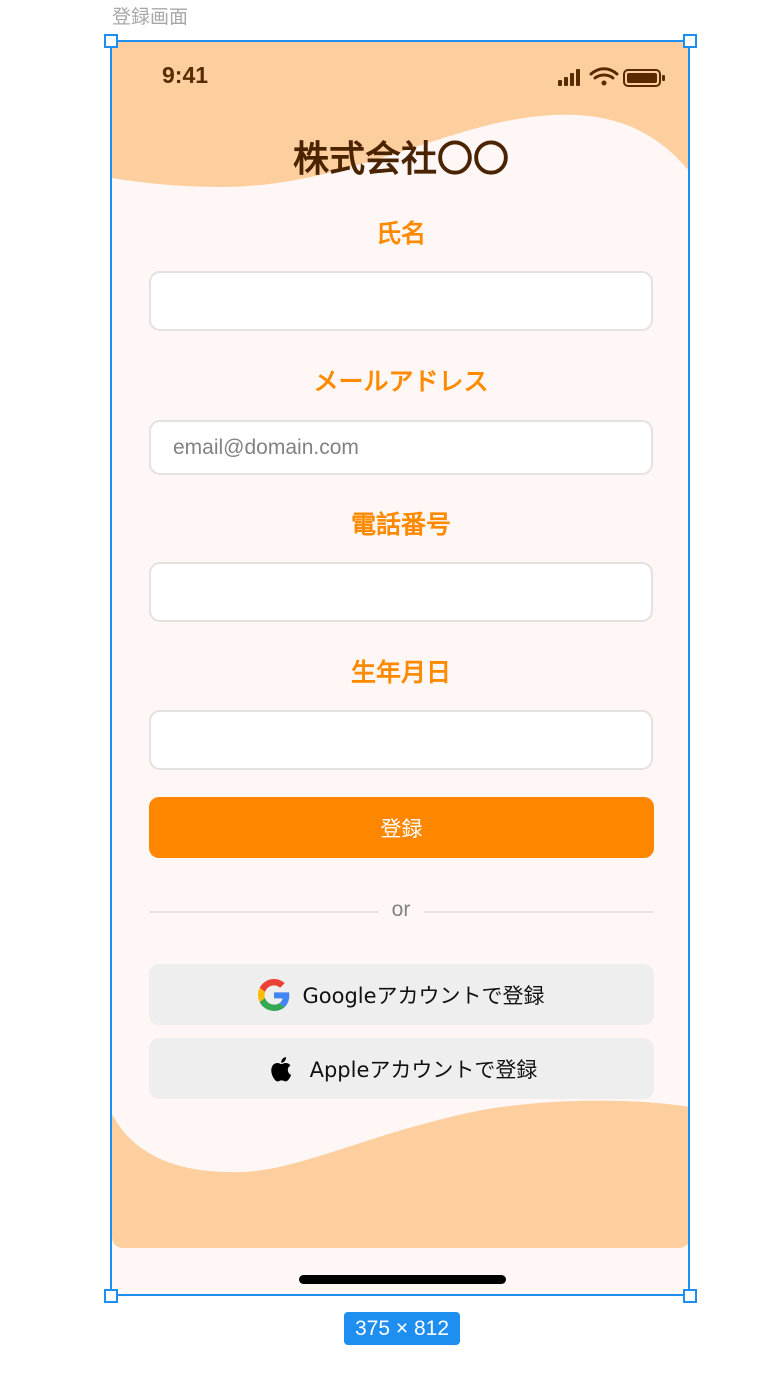 Image resolution: width=778 pixels, height=1374 pixels. I want to click on cellular-signal-icon, so click(569, 77).